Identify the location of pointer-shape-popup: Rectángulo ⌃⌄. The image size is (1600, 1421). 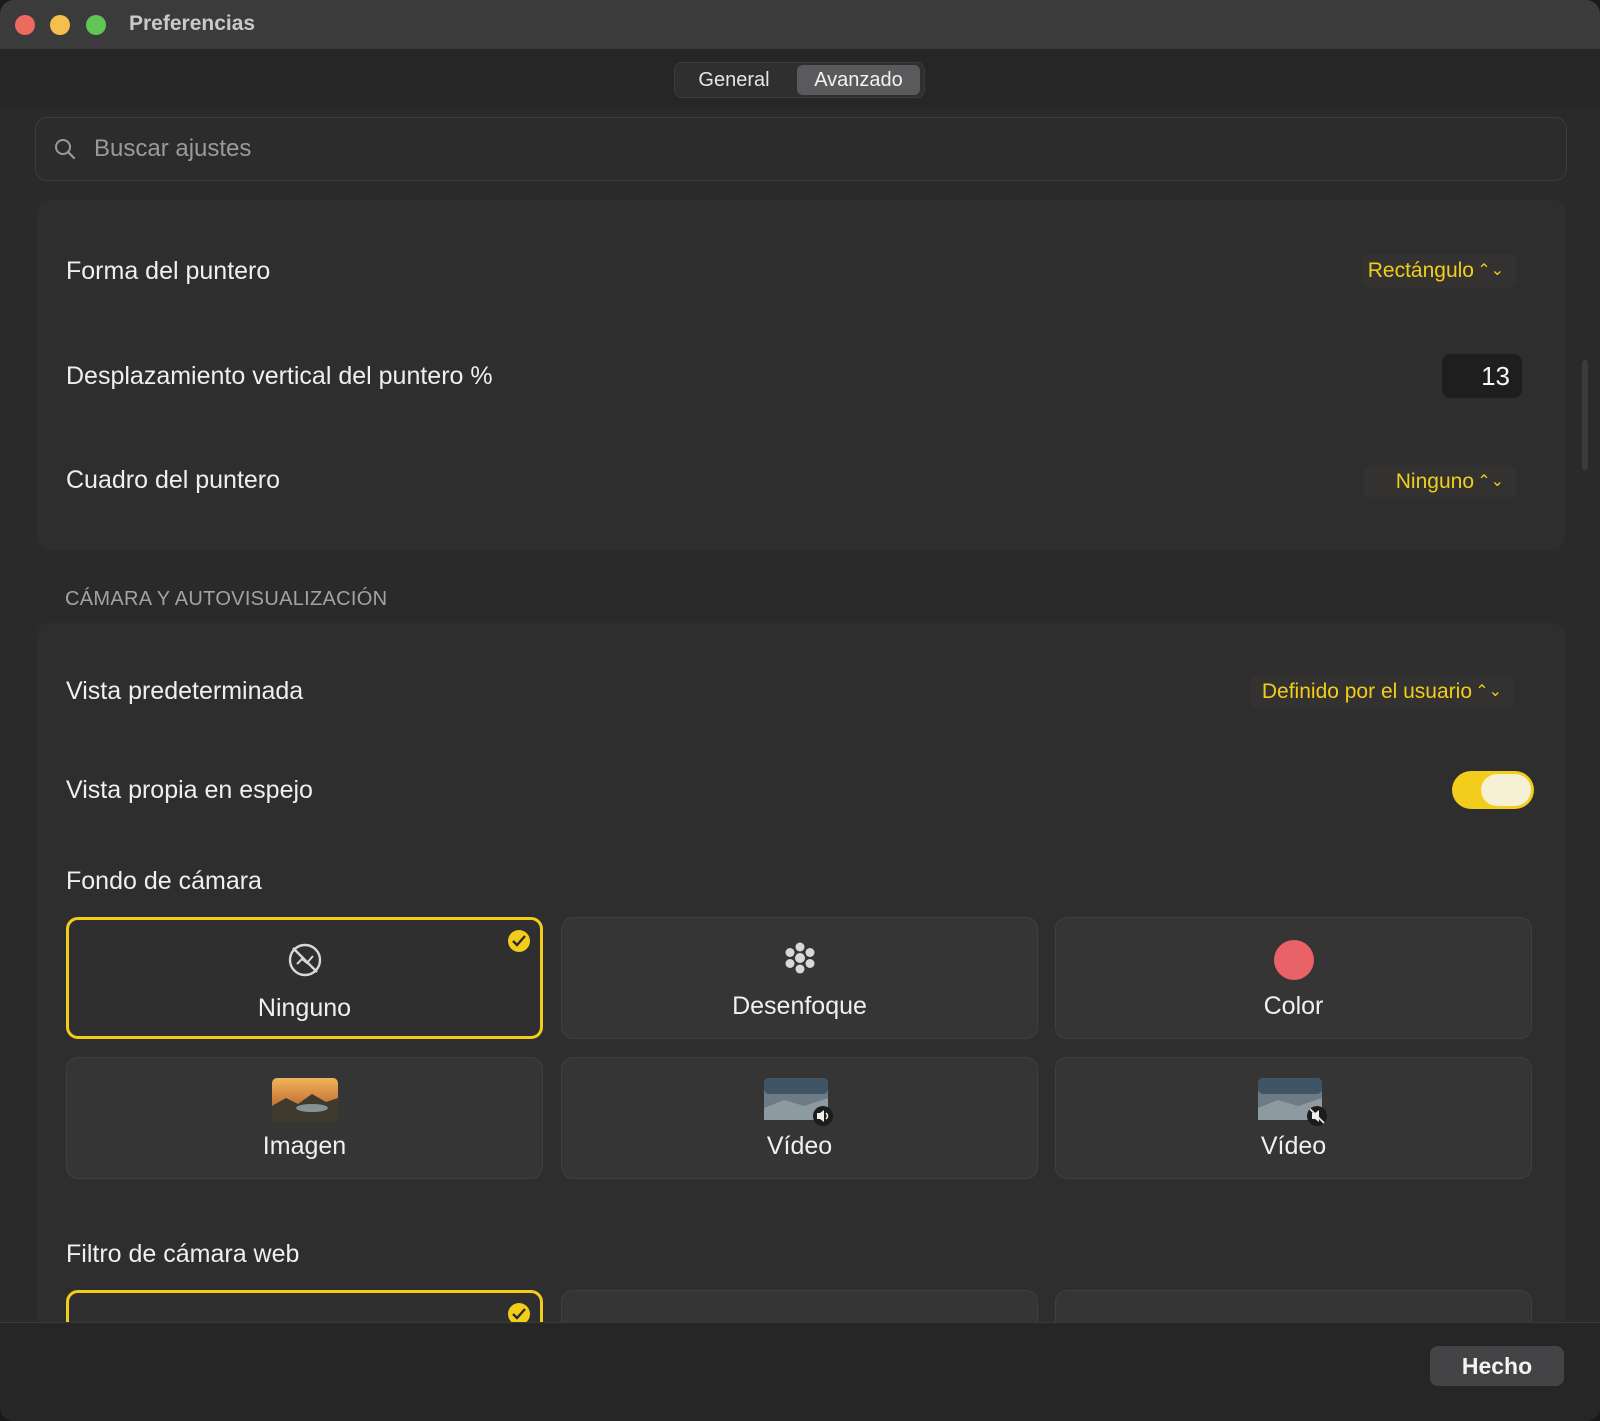
(1439, 271).